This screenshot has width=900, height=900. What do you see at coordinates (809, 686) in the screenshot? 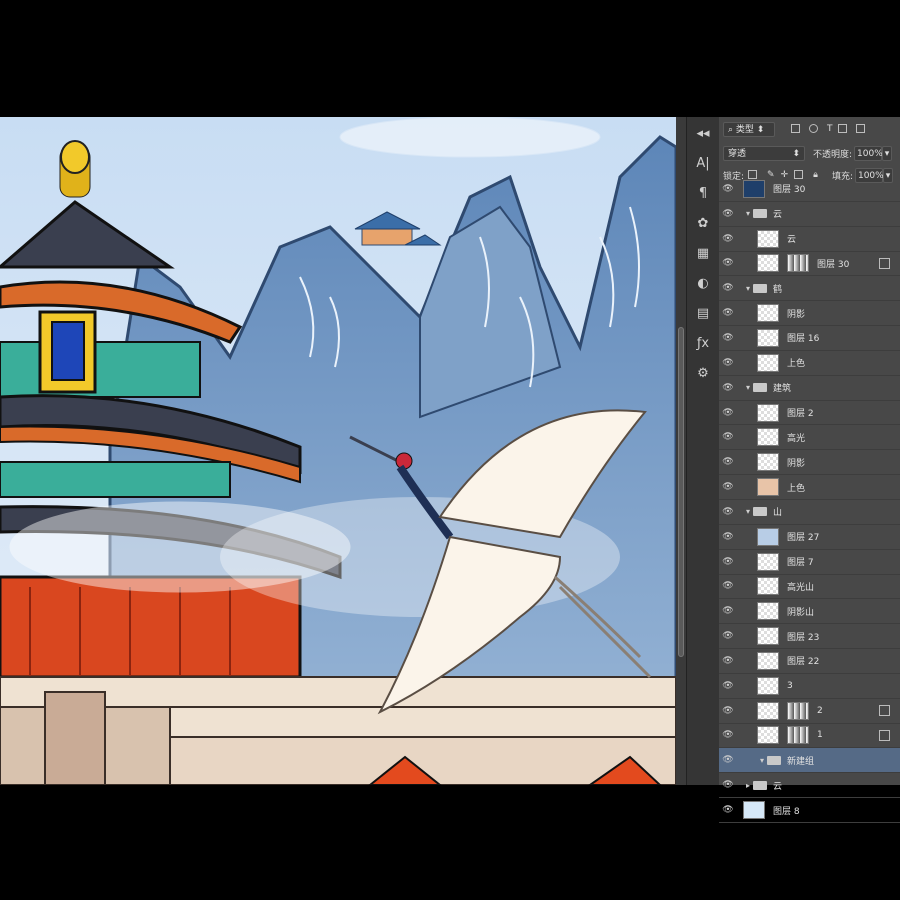
I see `layer-row: 👁︎ 3` at bounding box center [809, 686].